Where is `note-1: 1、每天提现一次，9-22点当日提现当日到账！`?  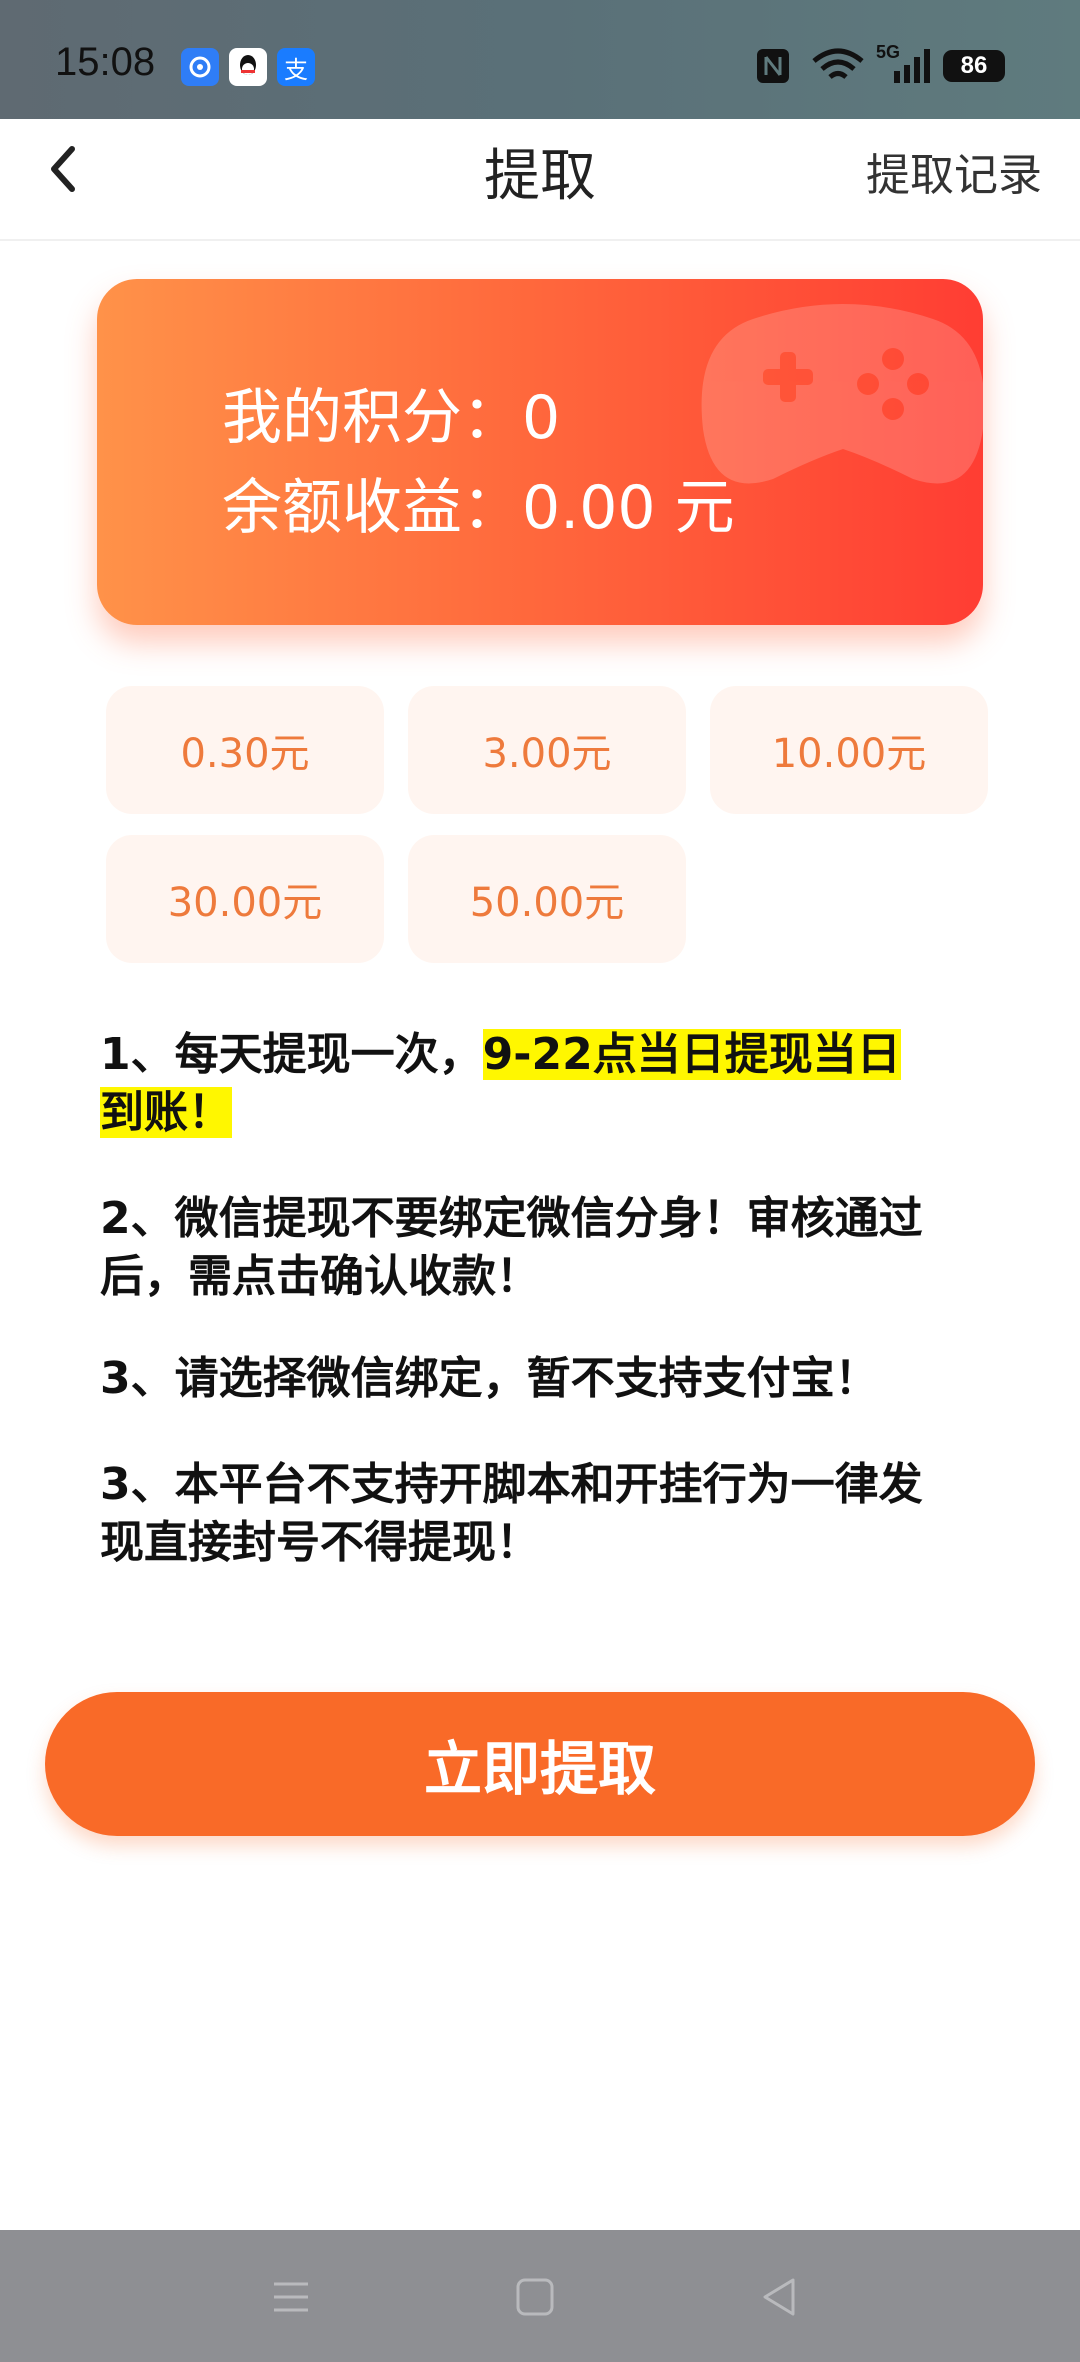
note-1: 1、每天提现一次，9-22点当日提现当日到账！ is located at coordinates (530, 1084).